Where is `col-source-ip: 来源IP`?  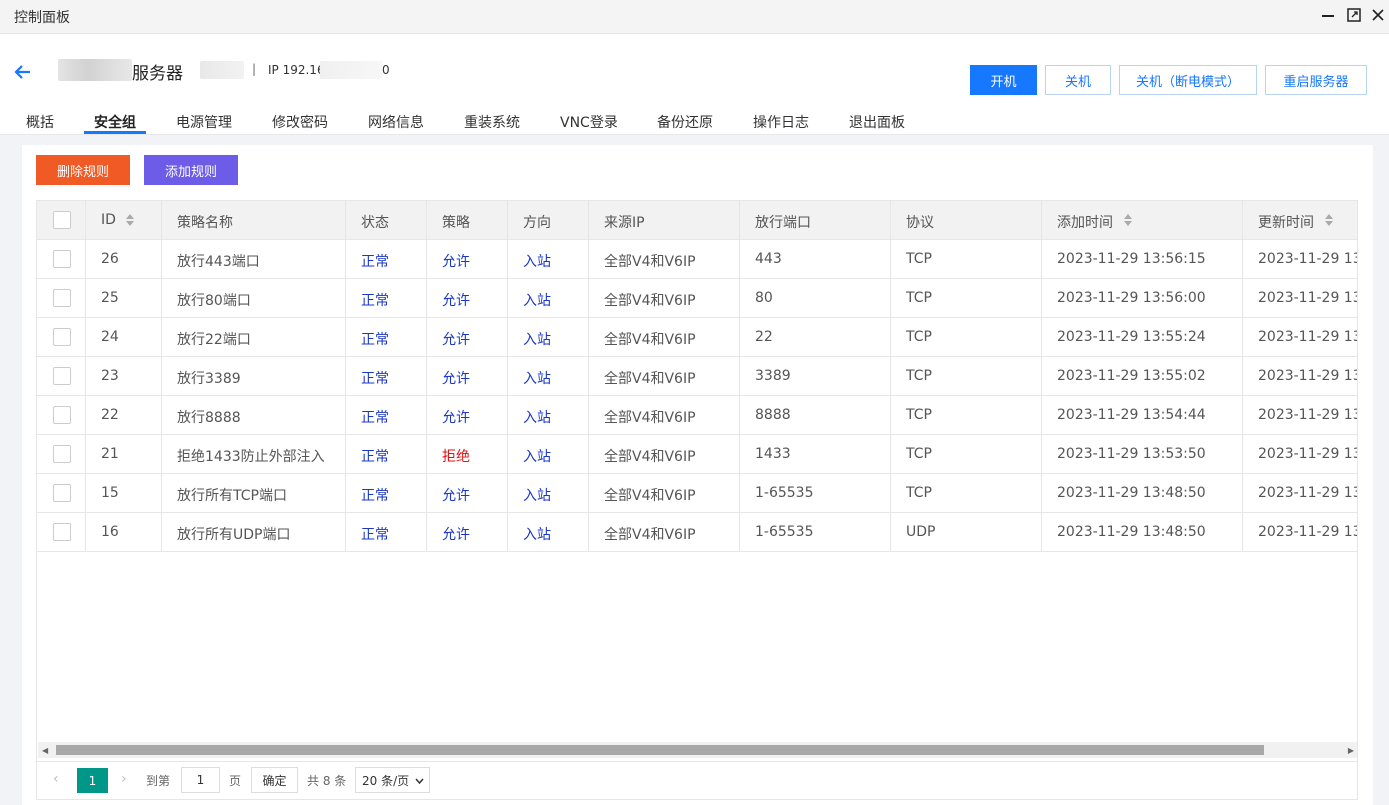 col-source-ip: 来源IP is located at coordinates (624, 223).